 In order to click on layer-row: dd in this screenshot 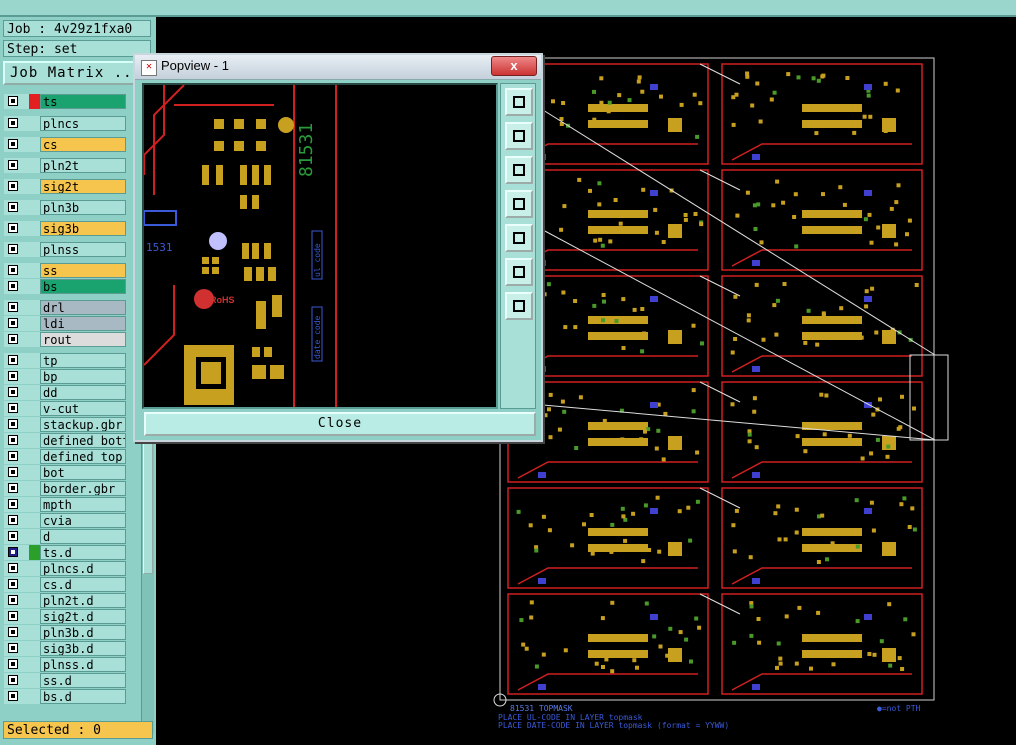, I will do `click(65, 392)`.